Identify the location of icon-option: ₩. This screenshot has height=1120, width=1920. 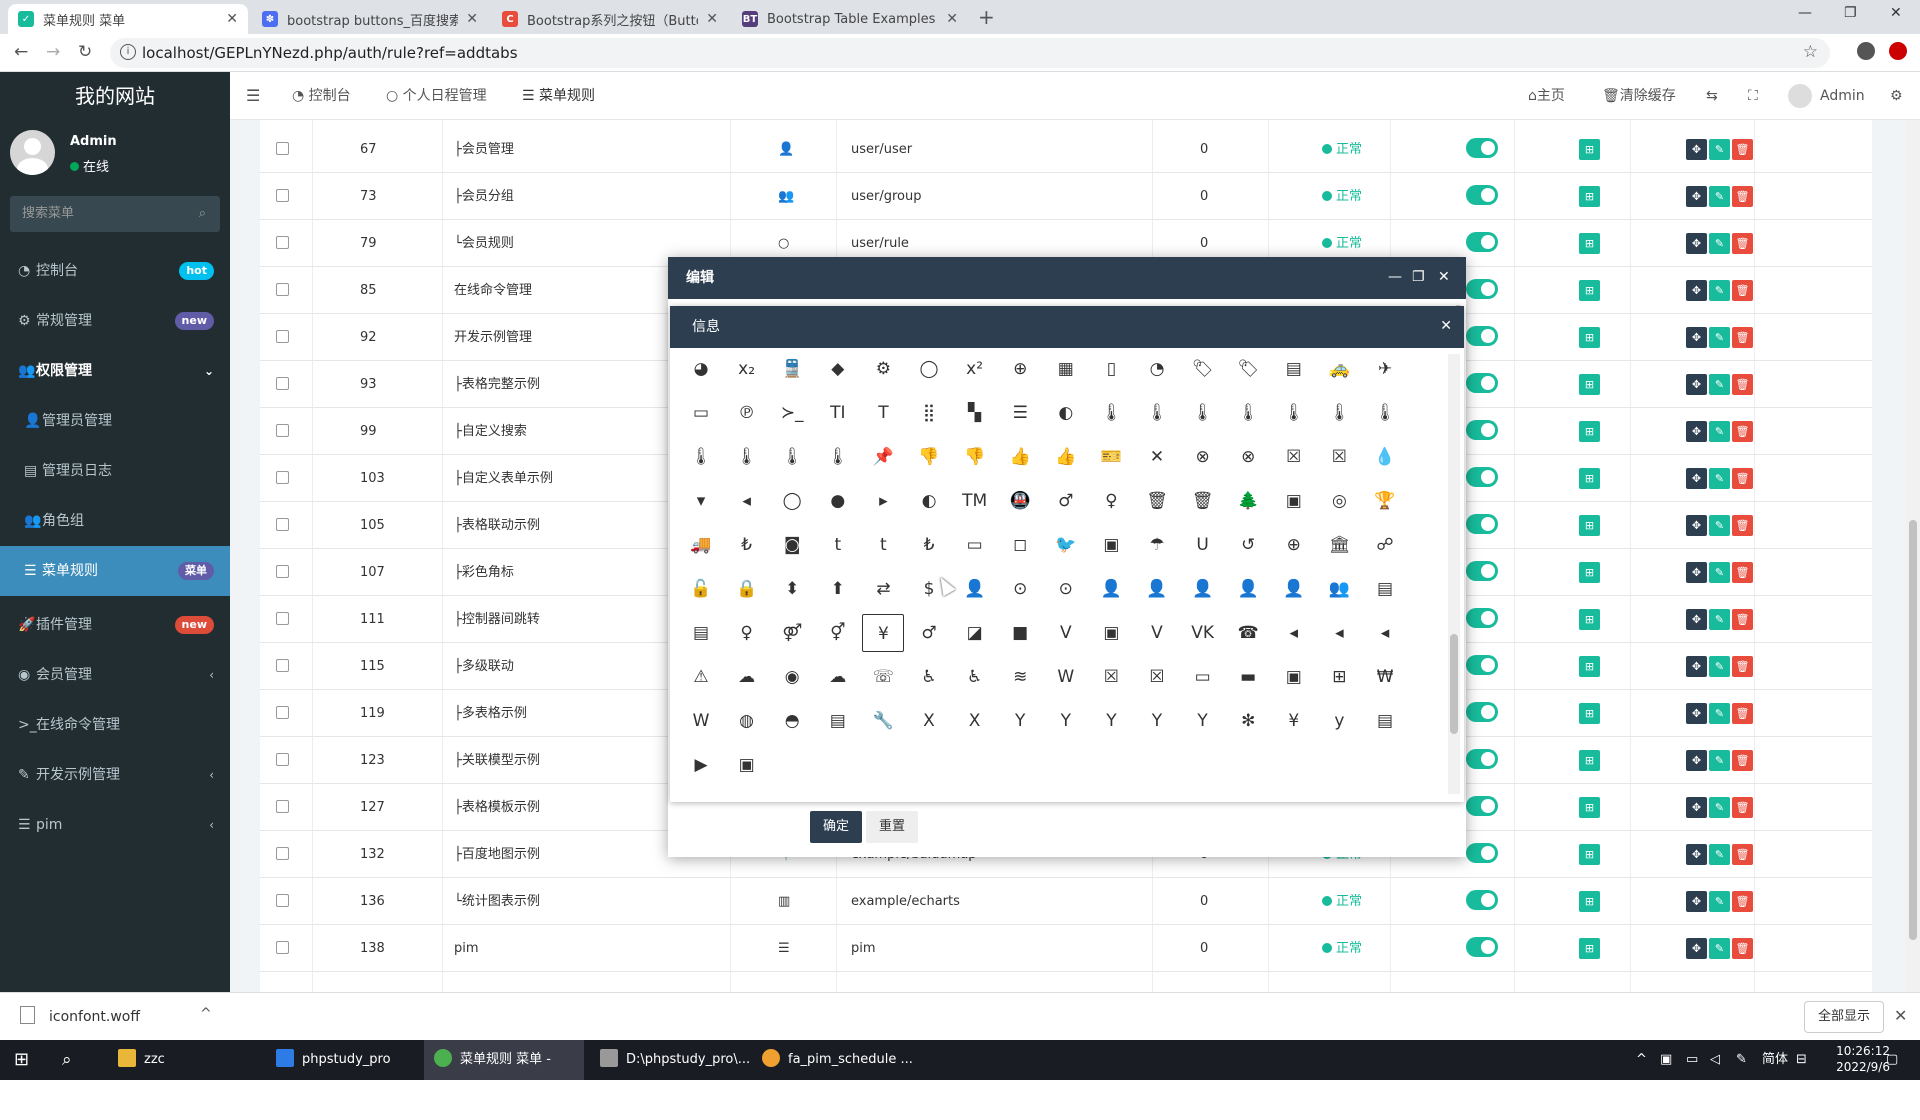
(1385, 677).